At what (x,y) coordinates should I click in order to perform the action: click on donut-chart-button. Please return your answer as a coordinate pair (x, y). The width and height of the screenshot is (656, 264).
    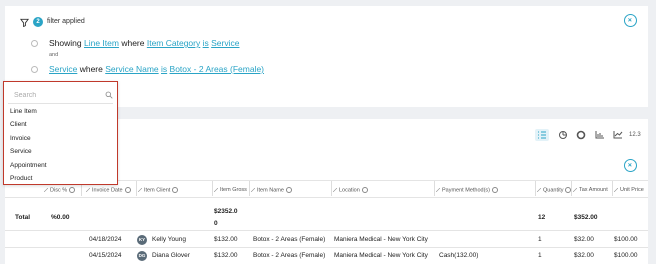
    Looking at the image, I should click on (581, 135).